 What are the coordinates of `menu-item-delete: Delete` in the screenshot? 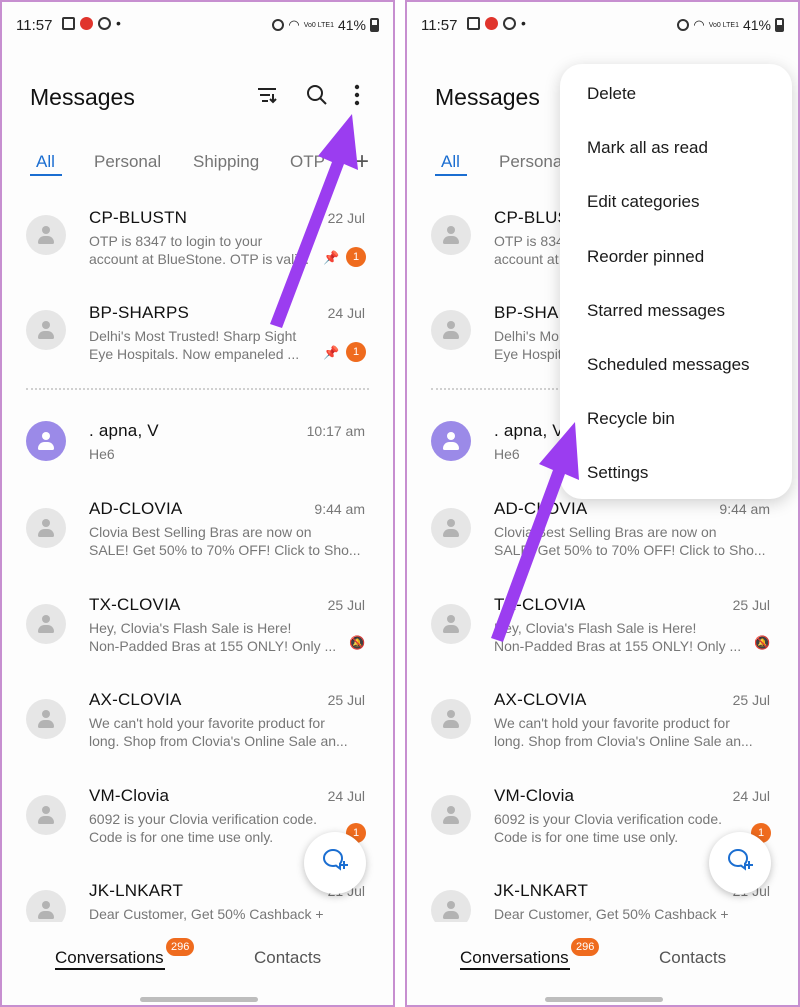 It's located at (611, 94).